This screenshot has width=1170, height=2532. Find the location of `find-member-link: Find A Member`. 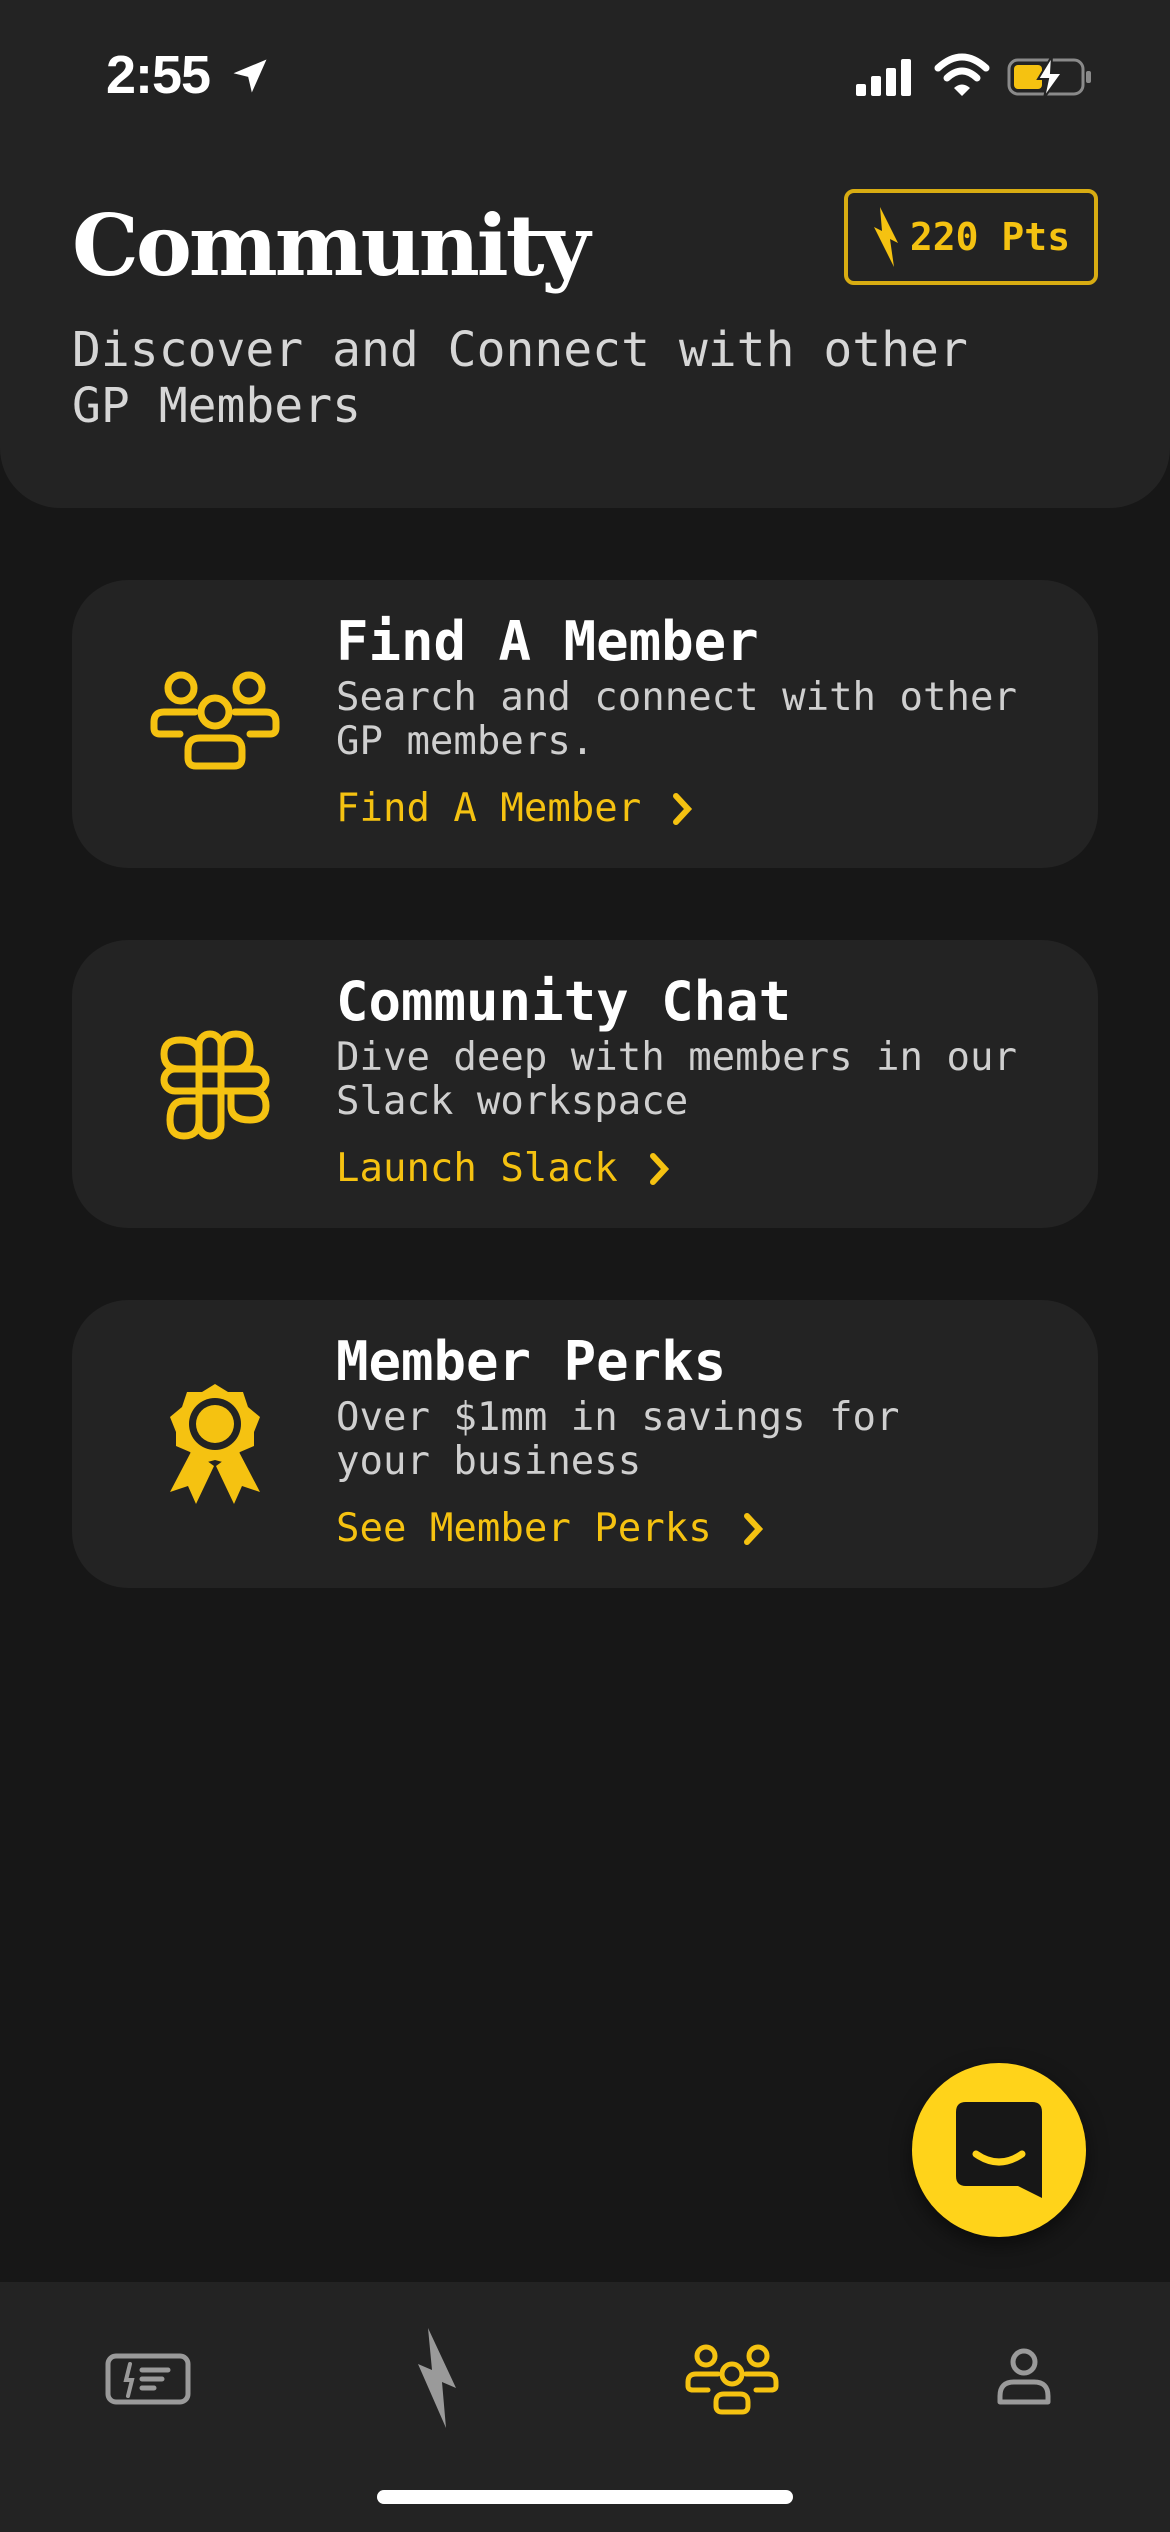

find-member-link: Find A Member is located at coordinates (514, 808).